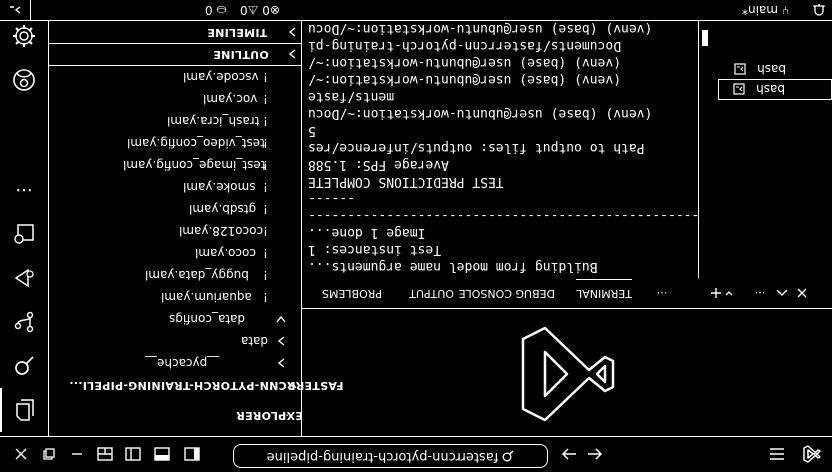 The height and width of the screenshot is (472, 832). I want to click on terminal-dropdown-chevron-icon, so click(729, 293).